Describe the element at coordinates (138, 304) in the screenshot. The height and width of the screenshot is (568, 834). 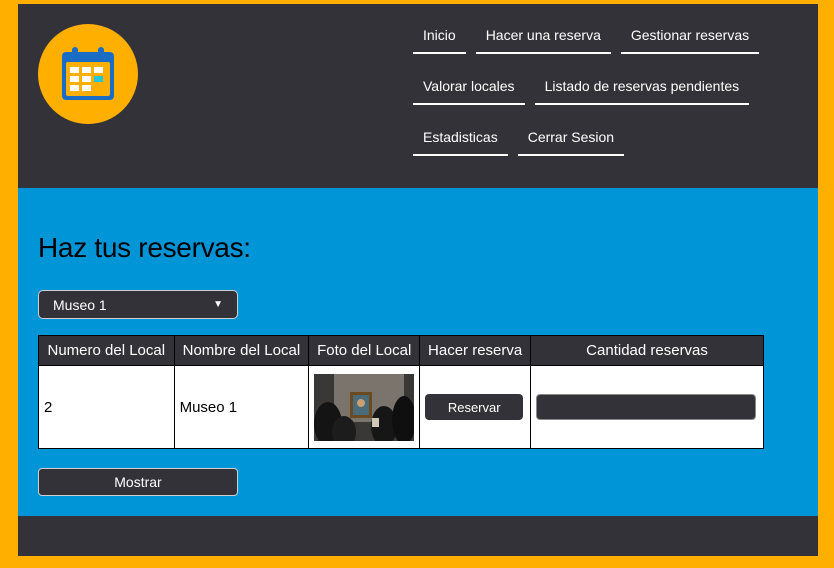
I see `local-select: Museo 1 ▼` at that location.